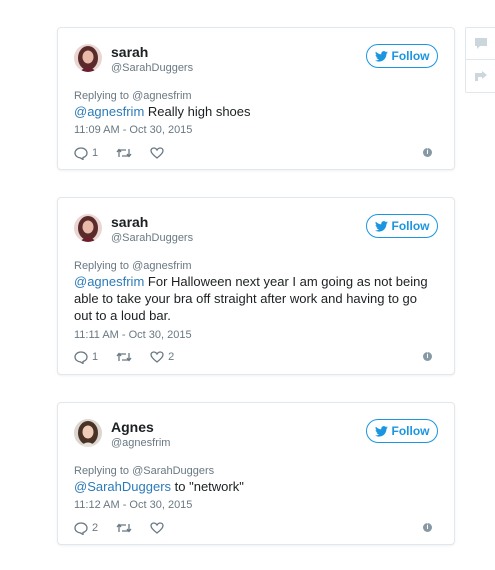  I want to click on reply-button: 2, so click(86, 528).